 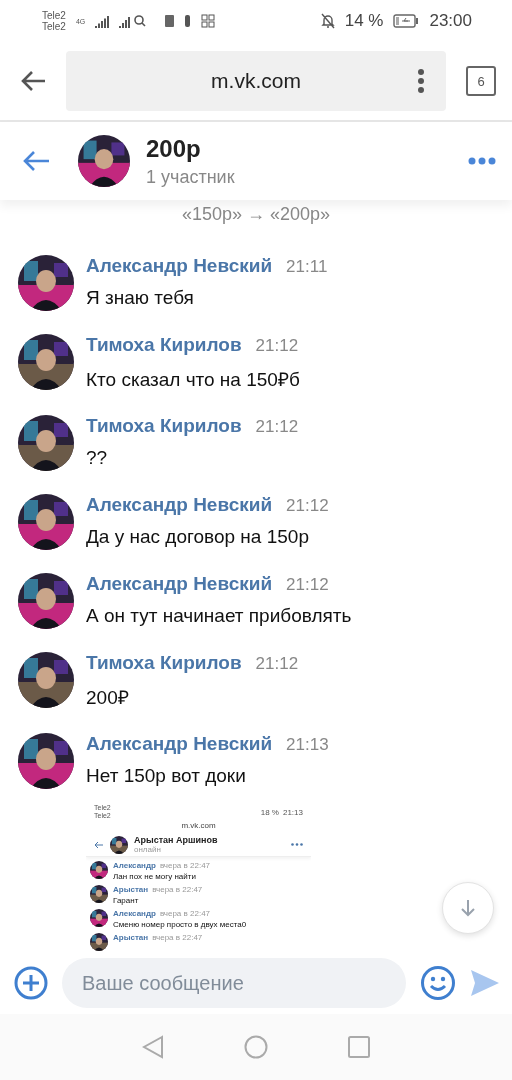 I want to click on add-icon, so click(x=31, y=983).